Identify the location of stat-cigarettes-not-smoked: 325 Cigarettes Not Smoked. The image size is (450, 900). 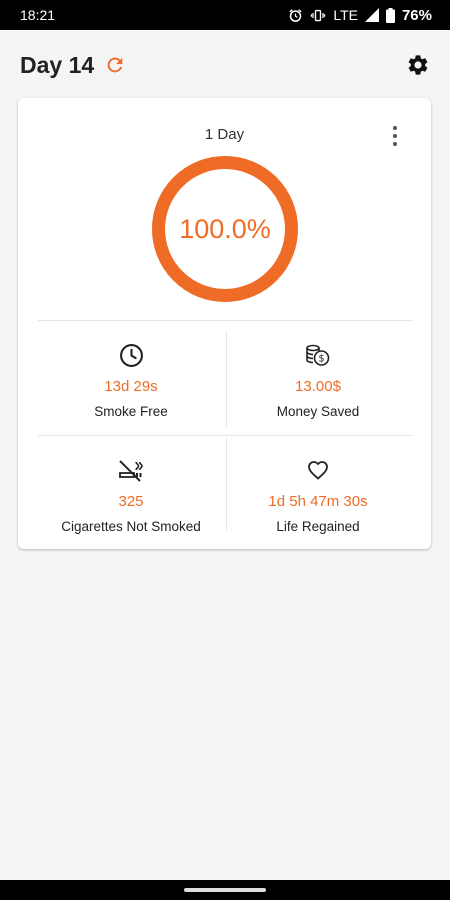
(131, 496).